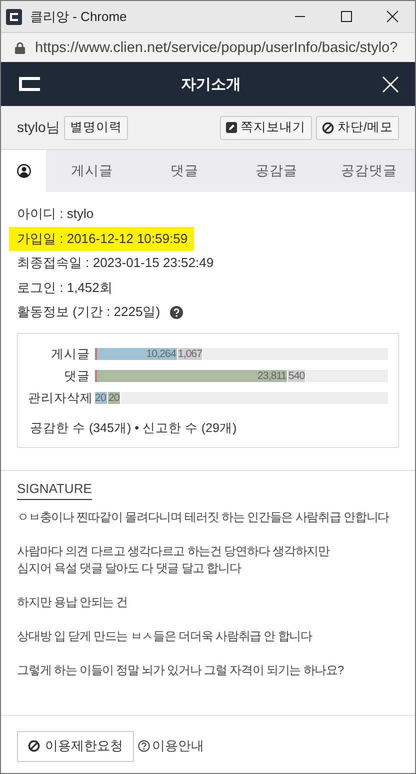 This screenshot has width=416, height=774. What do you see at coordinates (171, 746) in the screenshot?
I see `guide-link: 이용안내` at bounding box center [171, 746].